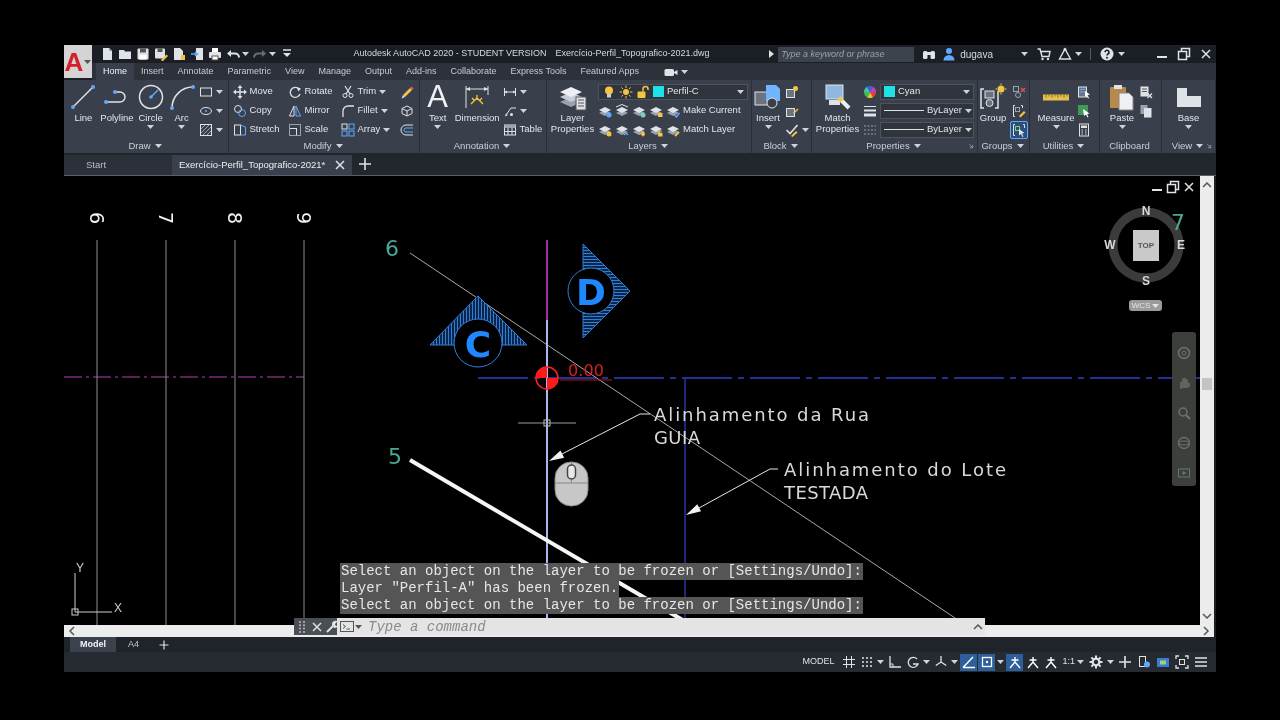 The image size is (1280, 720). What do you see at coordinates (161, 54) in the screenshot?
I see `floppy-pencil-icon` at bounding box center [161, 54].